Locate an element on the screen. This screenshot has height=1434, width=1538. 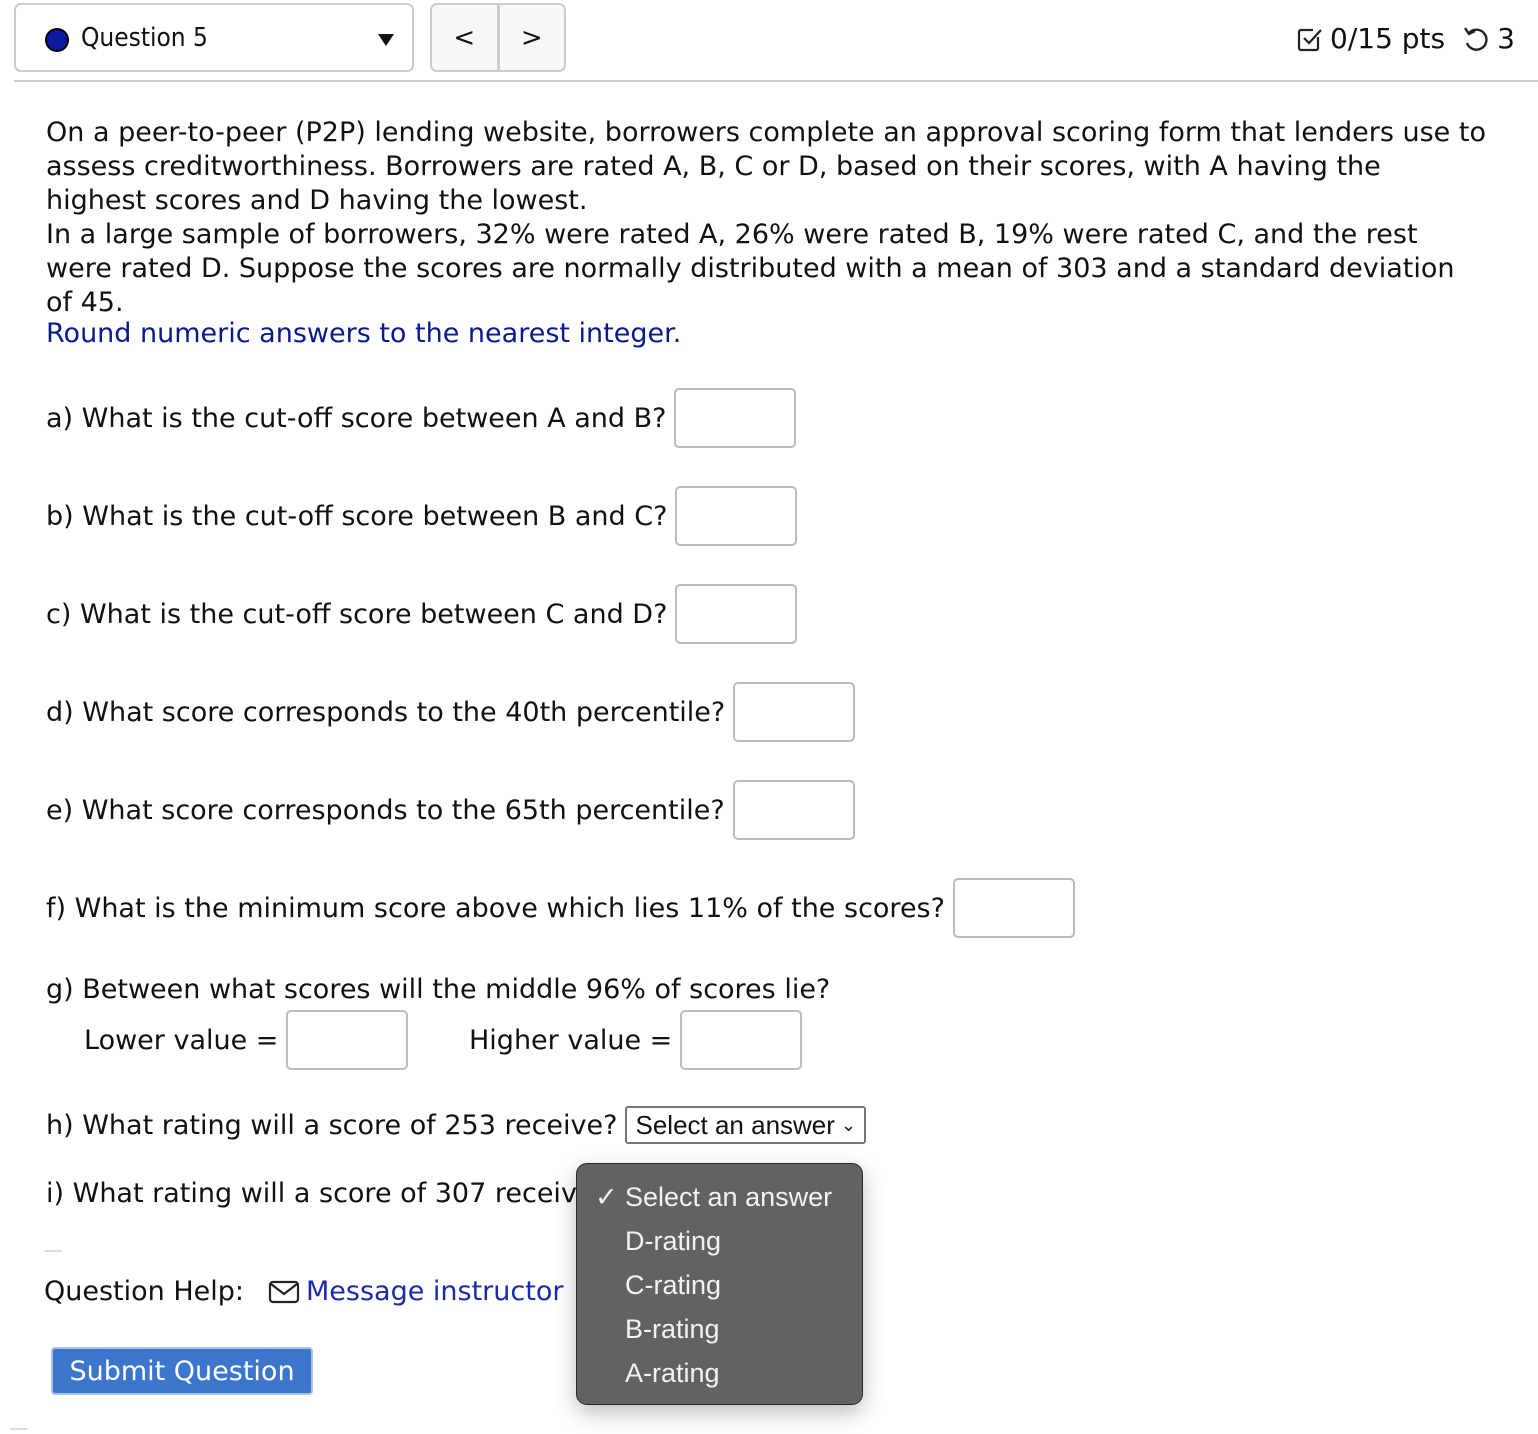
score-status: 0/15 pts 3 is located at coordinates (1405, 38).